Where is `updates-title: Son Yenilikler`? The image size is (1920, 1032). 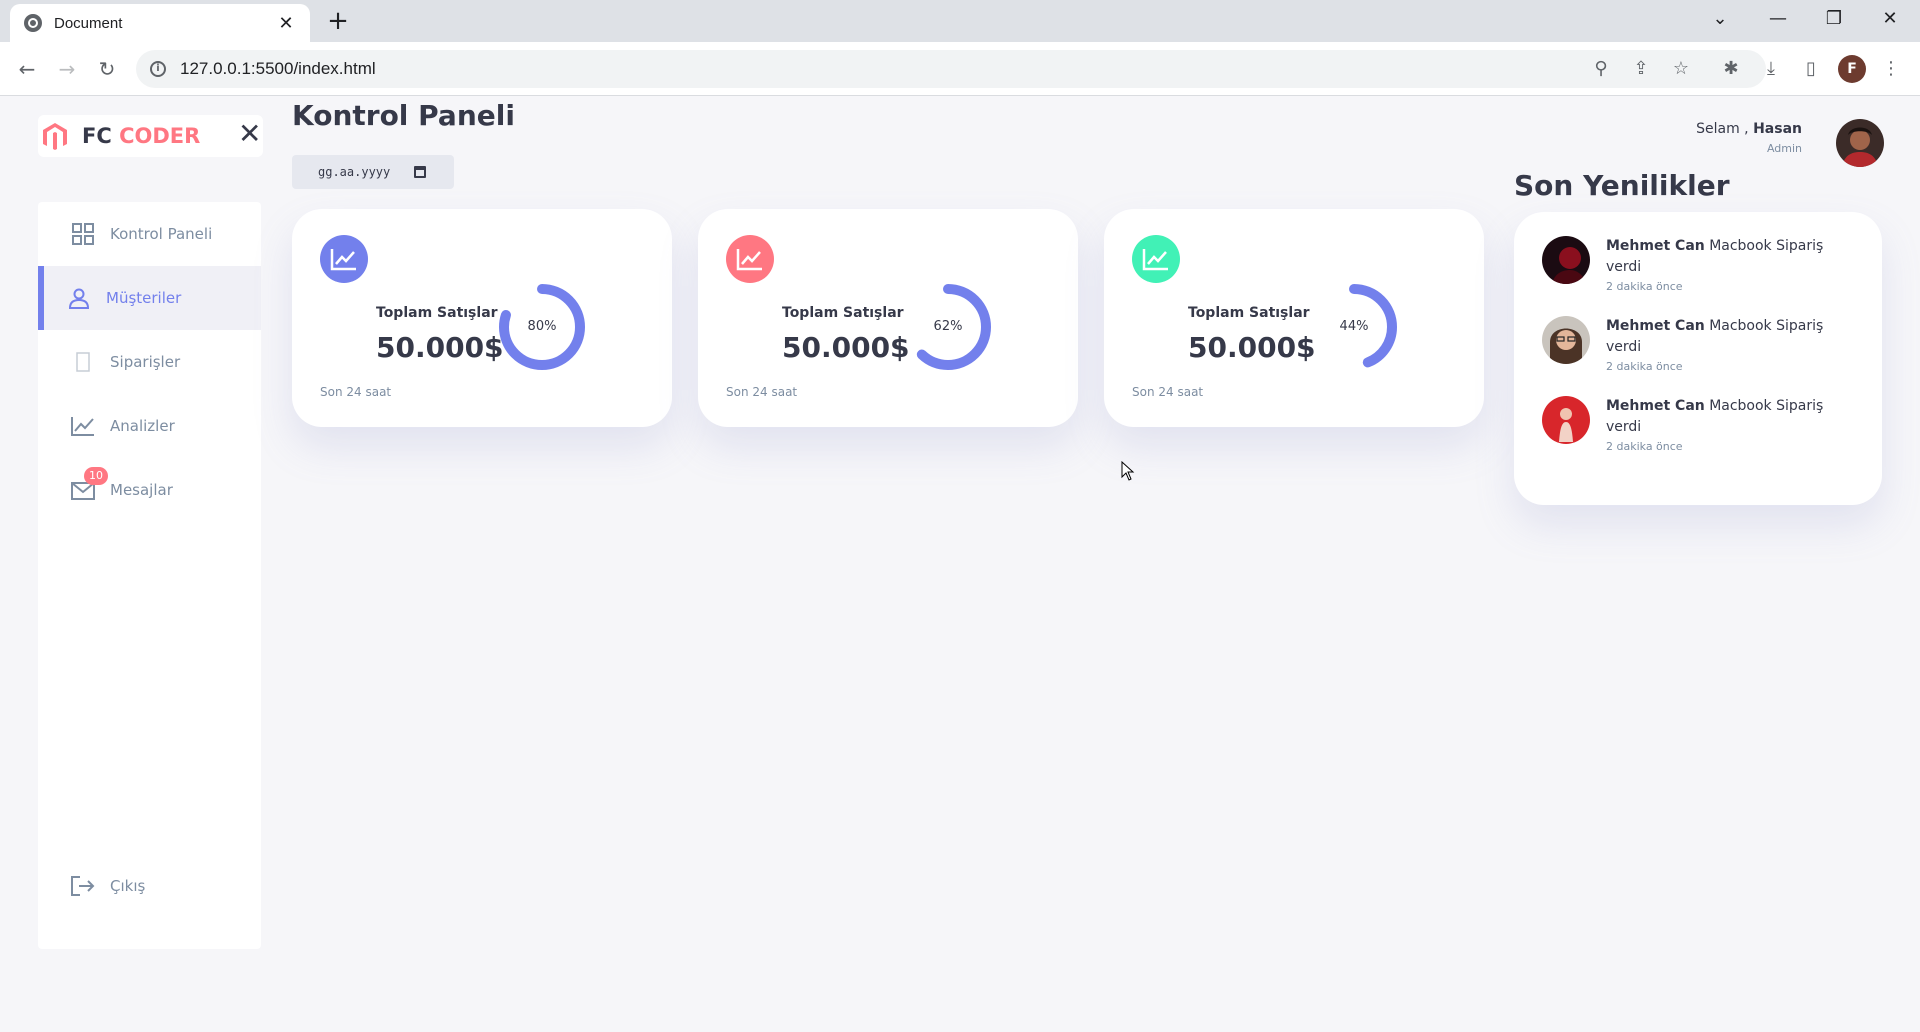 updates-title: Son Yenilikler is located at coordinates (1622, 185).